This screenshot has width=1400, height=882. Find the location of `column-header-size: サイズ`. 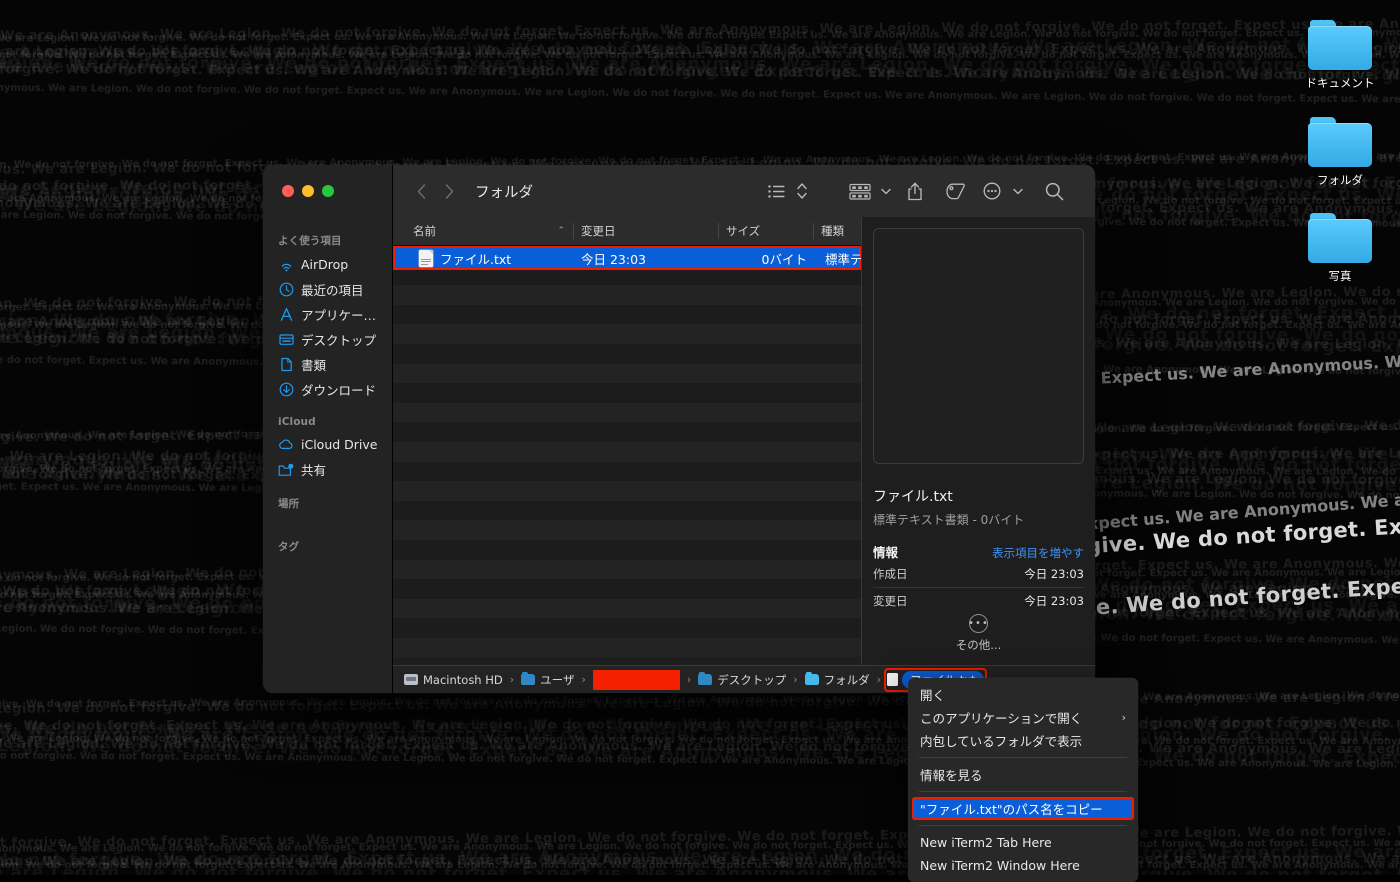

column-header-size: サイズ is located at coordinates (765, 231).